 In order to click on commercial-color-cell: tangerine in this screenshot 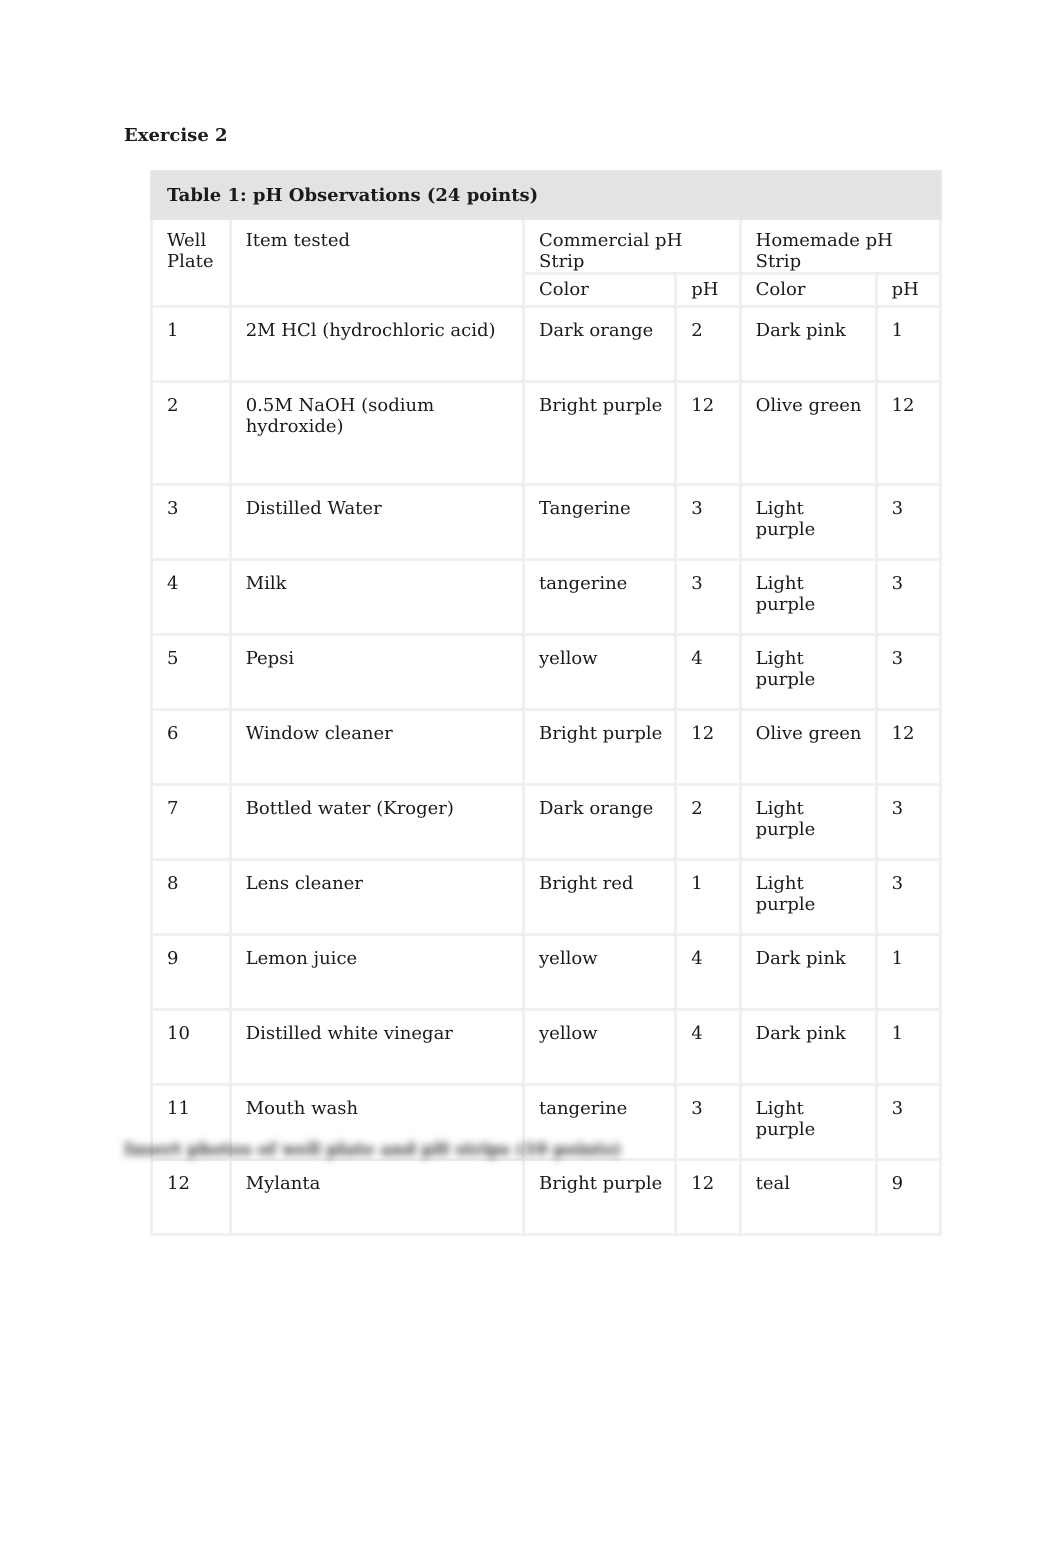, I will do `click(599, 597)`.